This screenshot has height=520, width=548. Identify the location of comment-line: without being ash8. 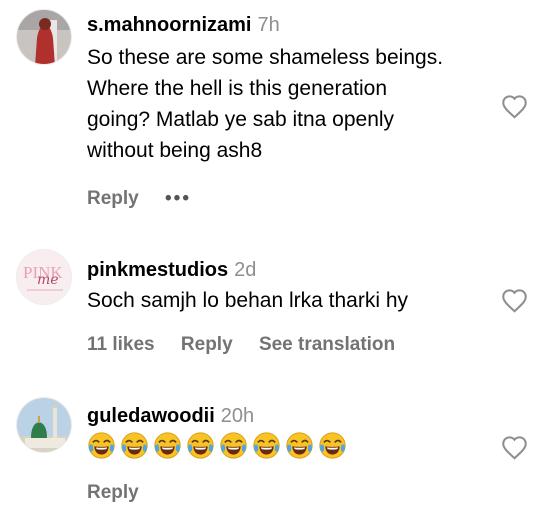
(175, 150).